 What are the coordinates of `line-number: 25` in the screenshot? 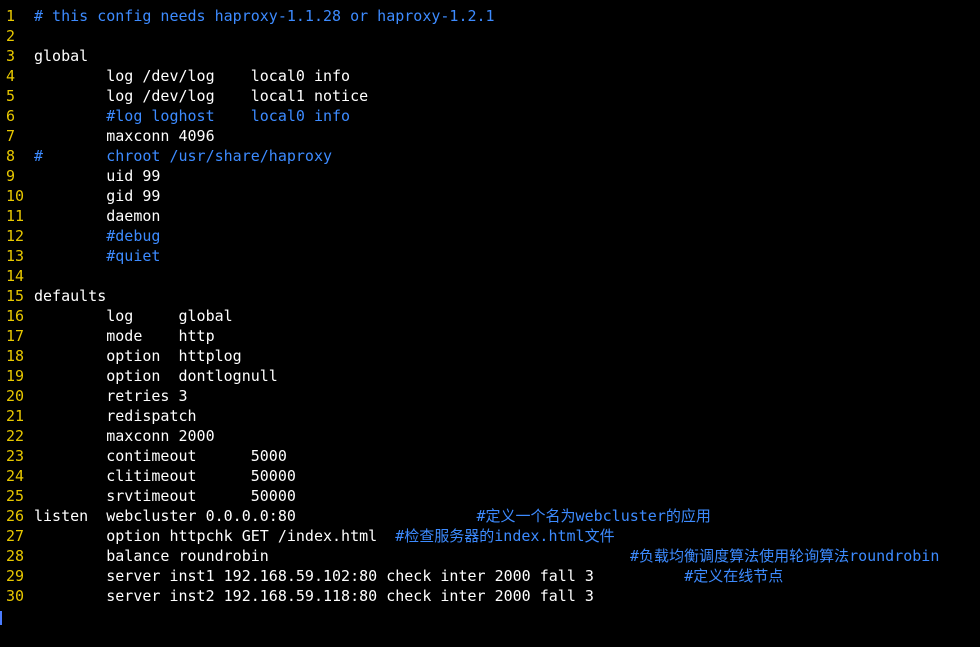 It's located at (15, 496).